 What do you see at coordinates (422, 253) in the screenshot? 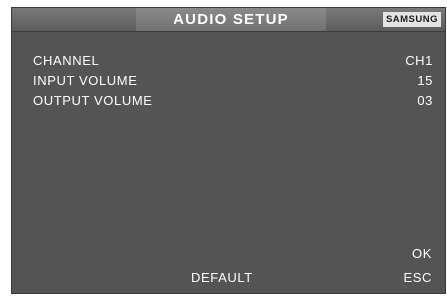
I see `ok-button: OK` at bounding box center [422, 253].